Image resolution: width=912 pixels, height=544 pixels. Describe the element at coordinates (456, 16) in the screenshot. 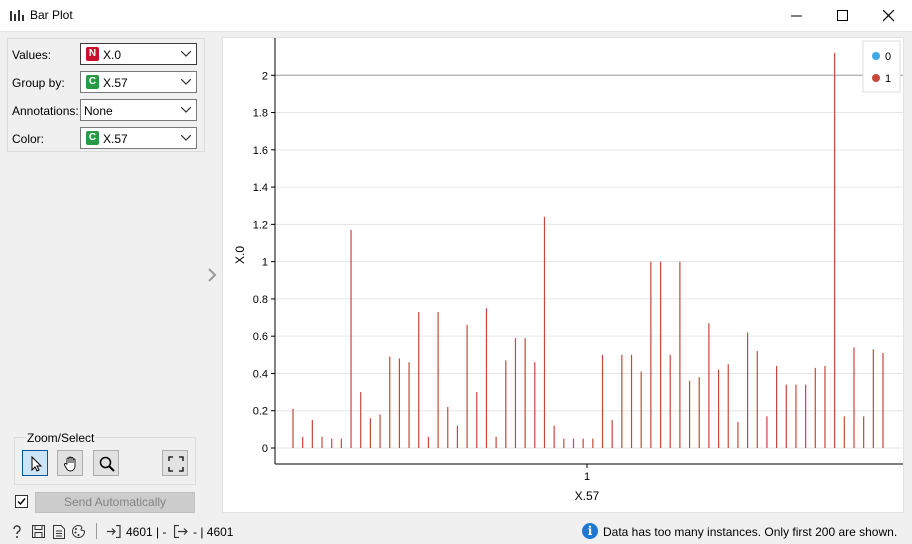

I see `title-bar: Bar Plot` at that location.